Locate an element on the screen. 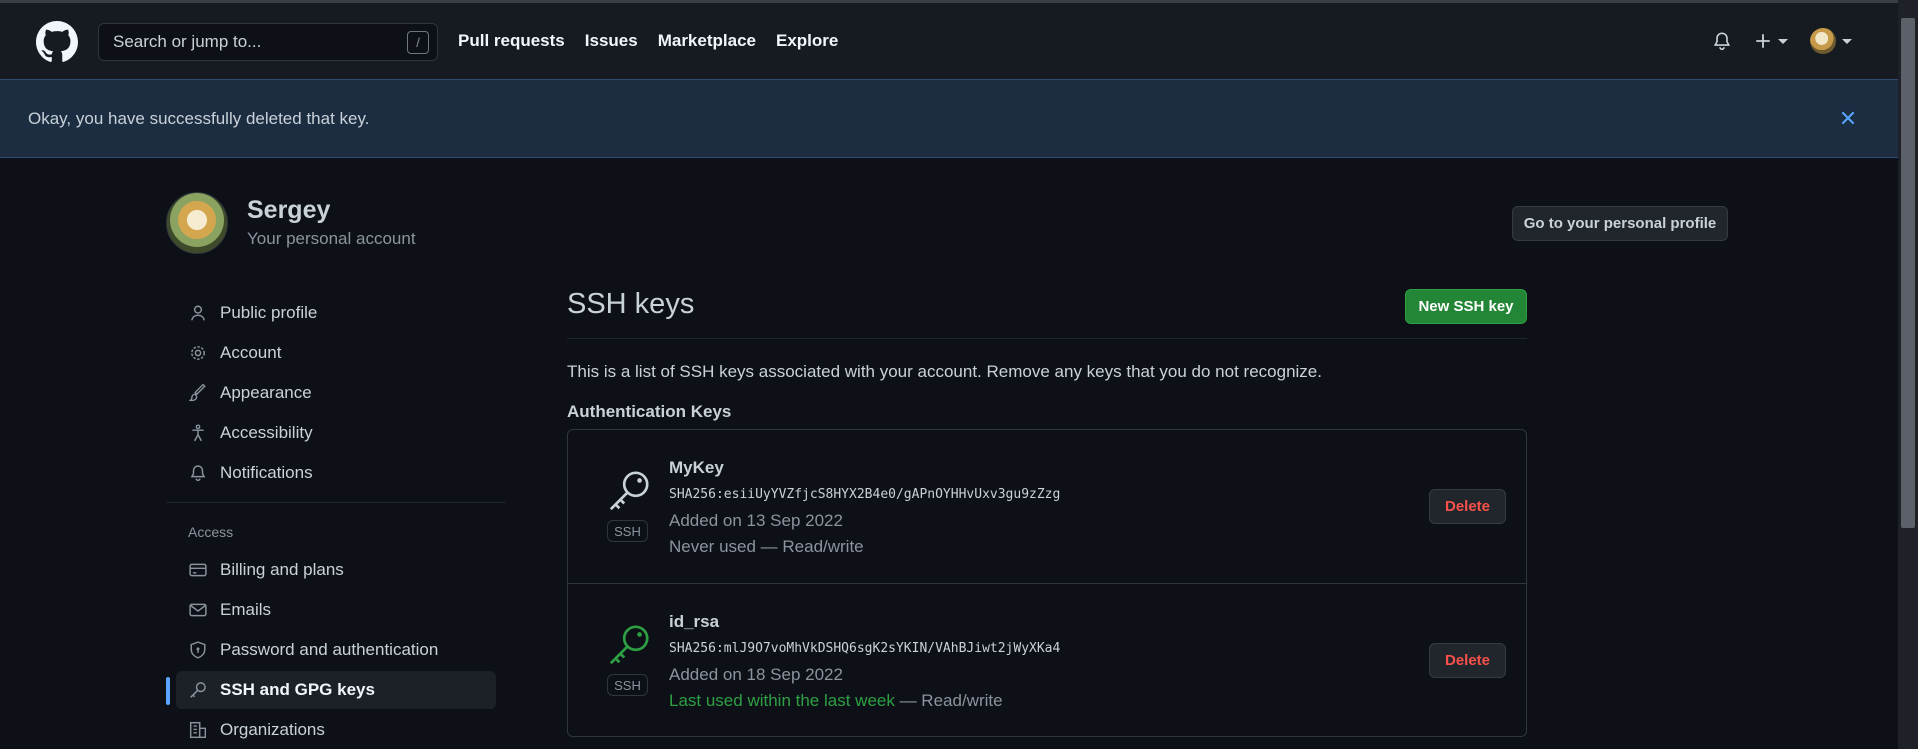 The image size is (1918, 749). sidebar-item-label: Password and authentication is located at coordinates (329, 649).